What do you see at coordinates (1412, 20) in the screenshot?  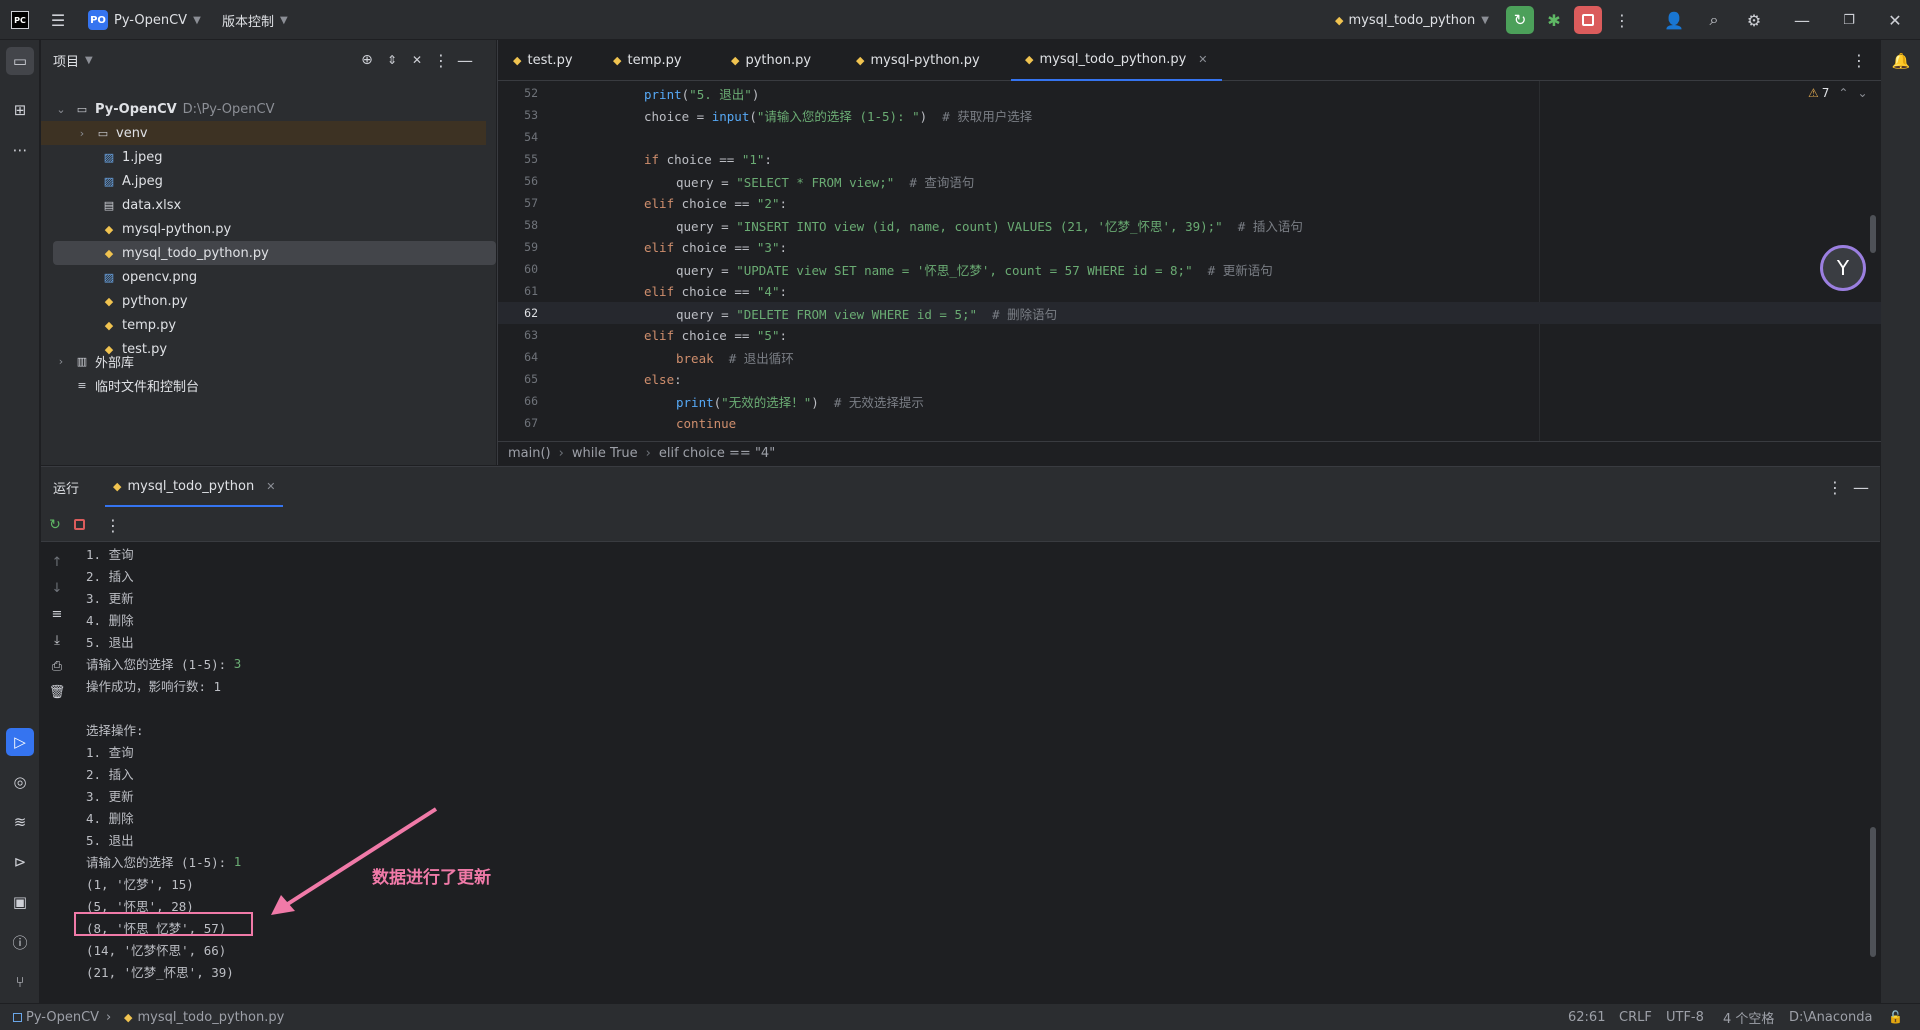 I see `run-config-selector: ◆ mysql_todo_python ▼` at bounding box center [1412, 20].